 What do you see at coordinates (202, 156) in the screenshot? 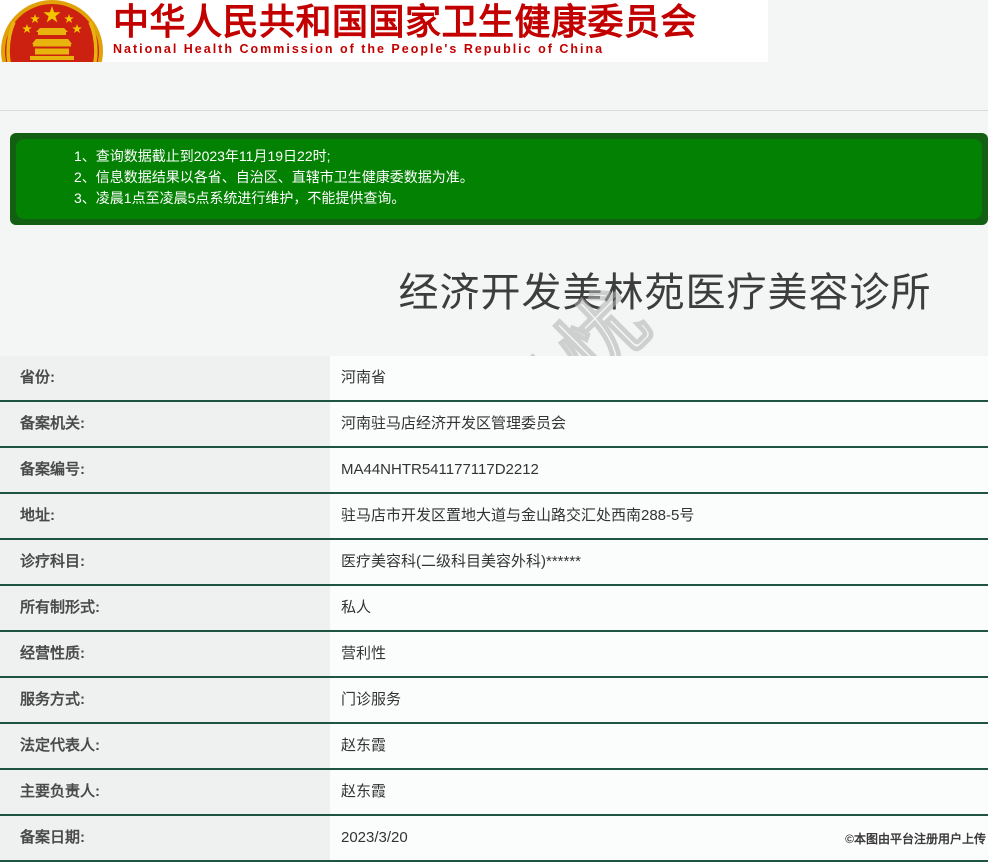
I see `notice-item-1: 1、查询数据截止到2023年11月19日22时;` at bounding box center [202, 156].